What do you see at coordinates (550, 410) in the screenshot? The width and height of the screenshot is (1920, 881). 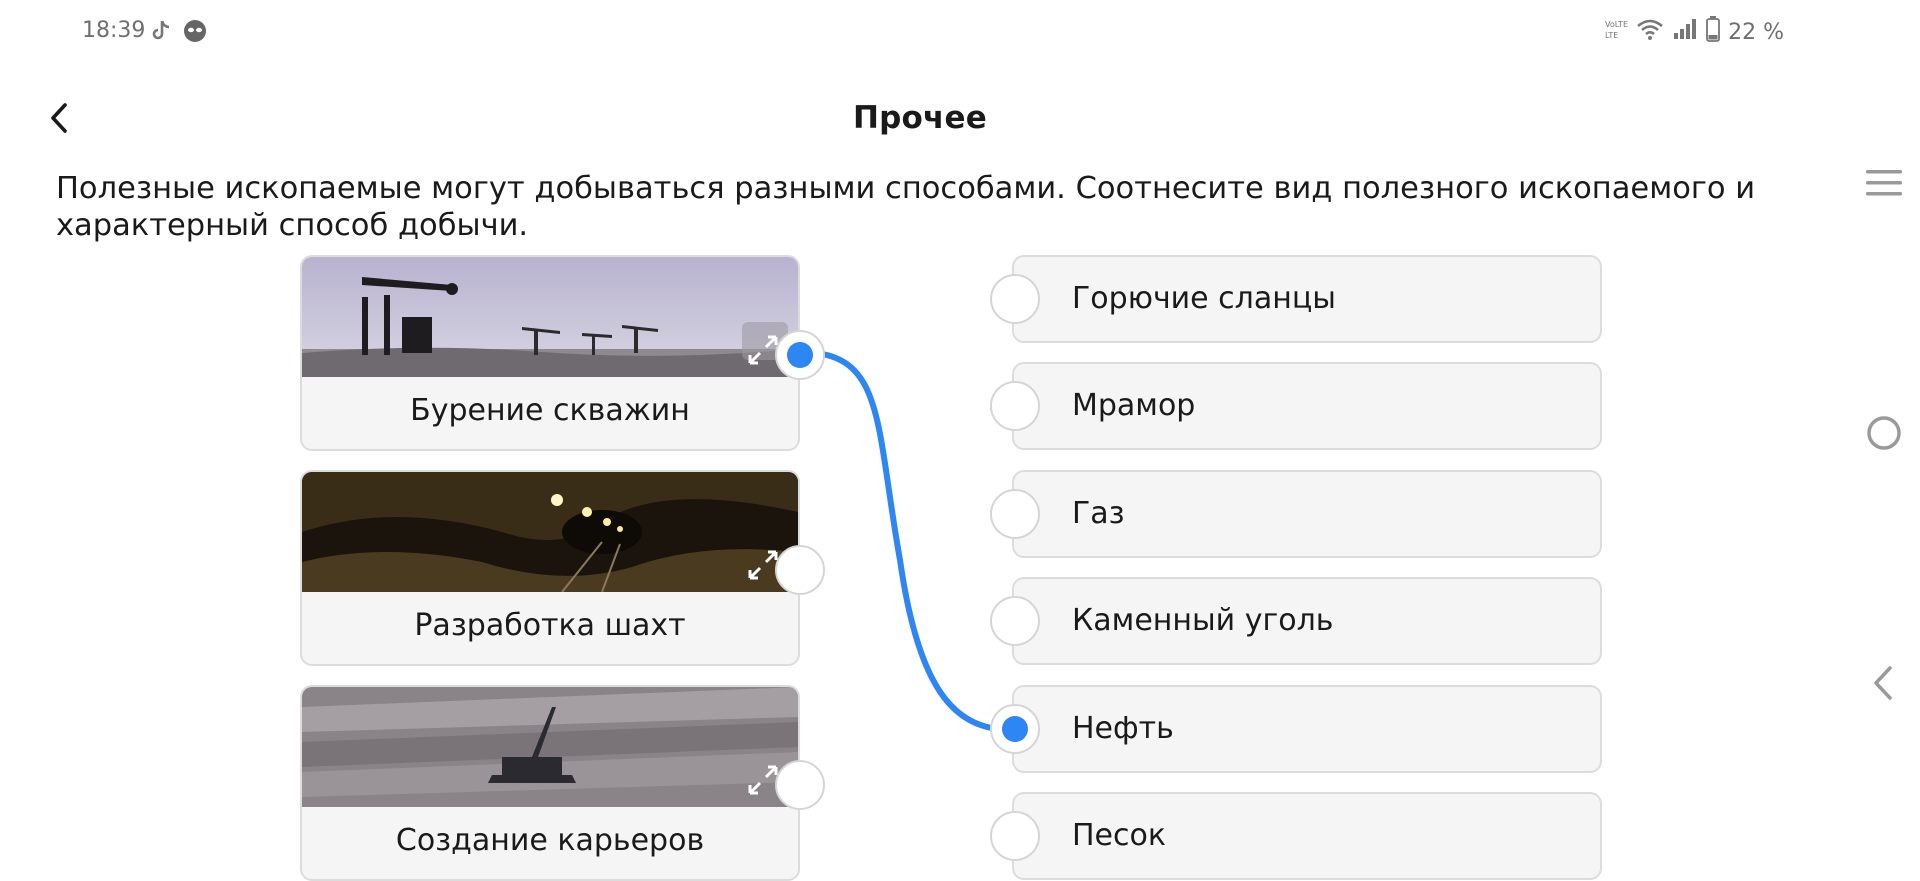 I see `left-item-label: Бурение скважин` at bounding box center [550, 410].